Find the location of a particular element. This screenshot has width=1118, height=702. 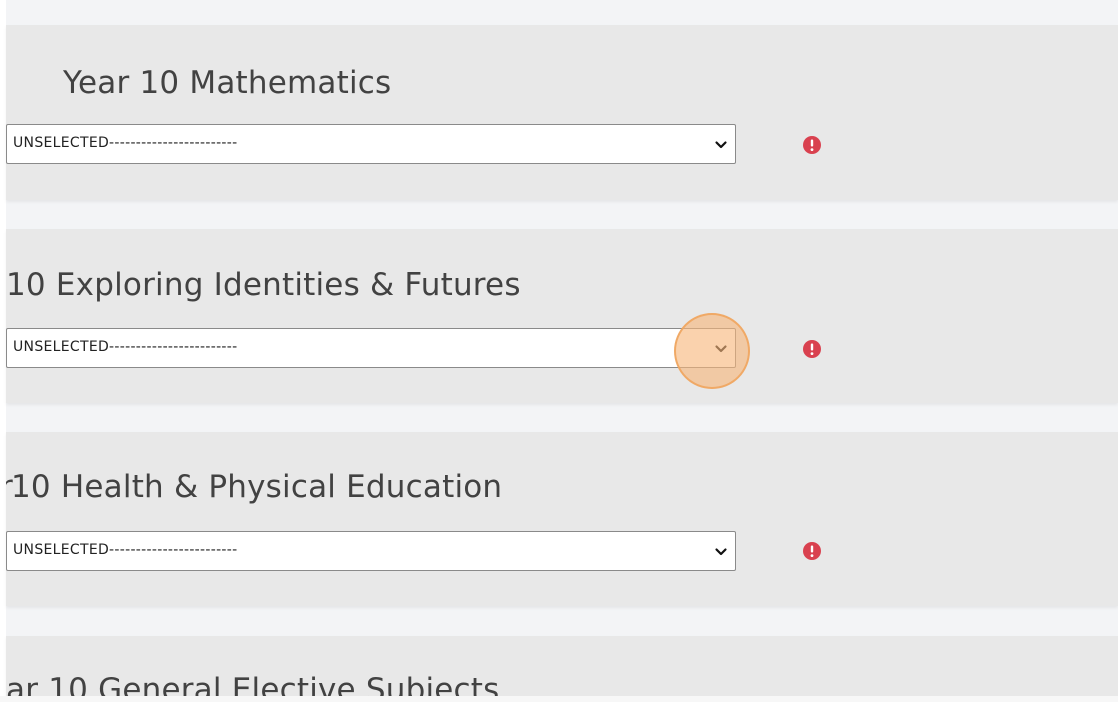

subject-title: 10 Health & Physical Education is located at coordinates (257, 487).